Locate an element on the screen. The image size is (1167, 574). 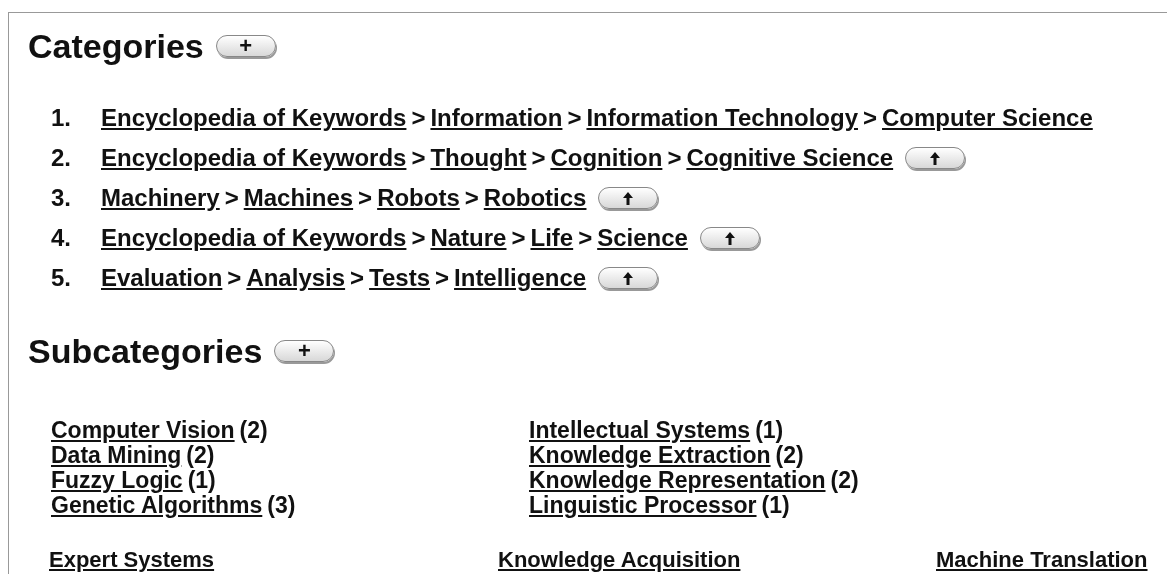
section-heading: Subcategories is located at coordinates (145, 351).